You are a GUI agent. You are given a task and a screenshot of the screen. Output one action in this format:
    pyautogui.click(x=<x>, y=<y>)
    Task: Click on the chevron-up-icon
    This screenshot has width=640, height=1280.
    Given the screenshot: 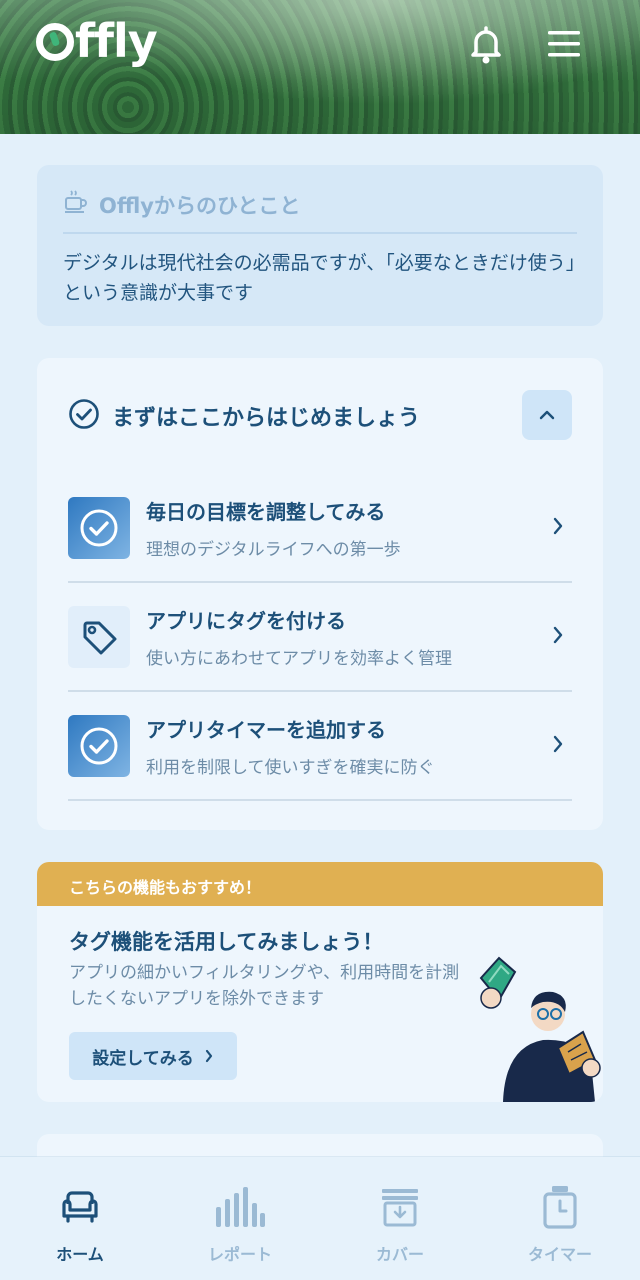 What is the action you would take?
    pyautogui.click(x=547, y=415)
    